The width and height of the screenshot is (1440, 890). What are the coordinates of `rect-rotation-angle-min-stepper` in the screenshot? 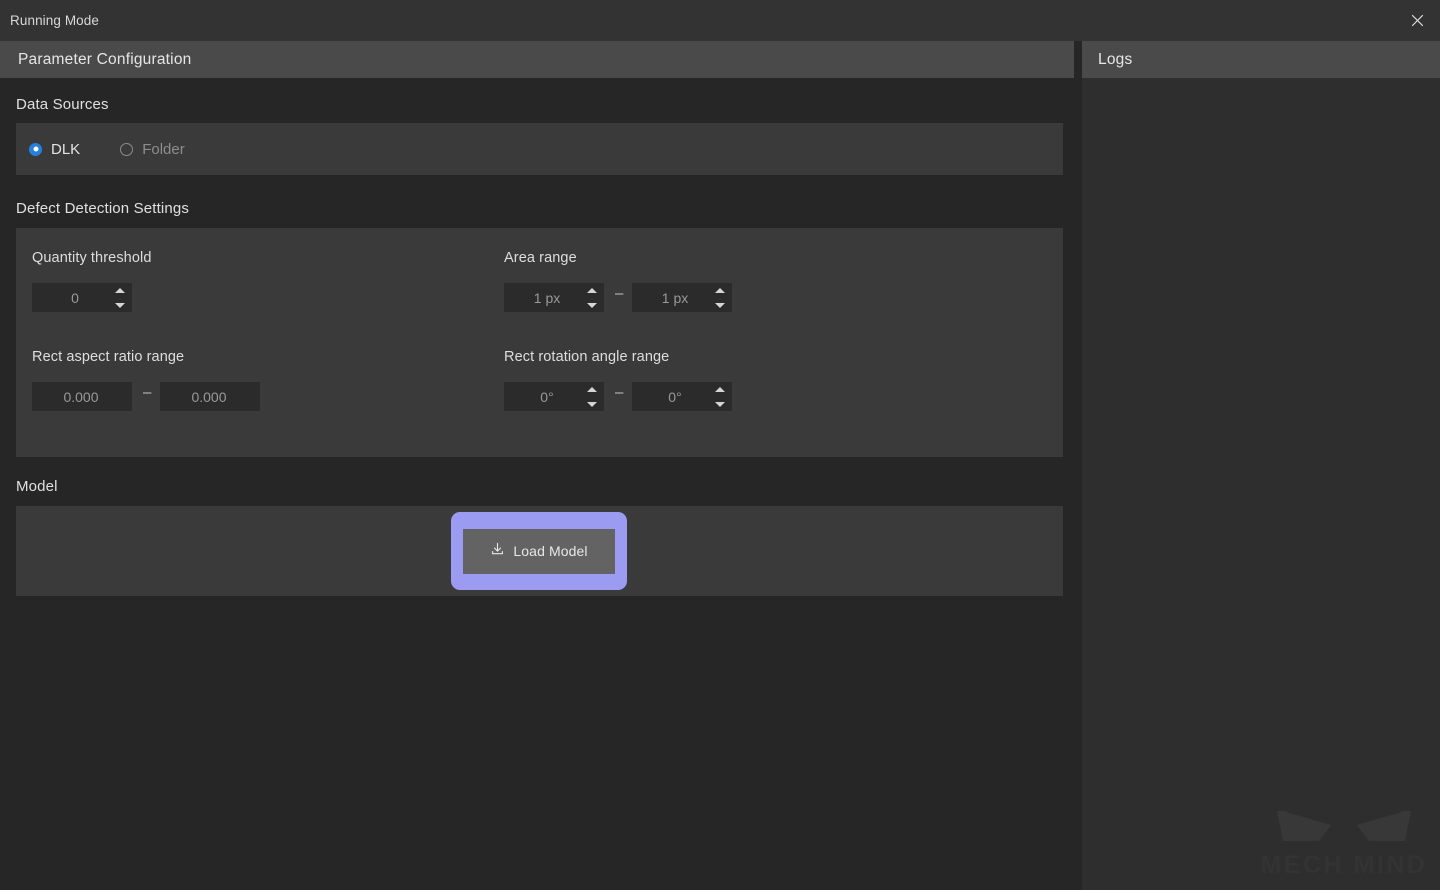 It's located at (591, 396).